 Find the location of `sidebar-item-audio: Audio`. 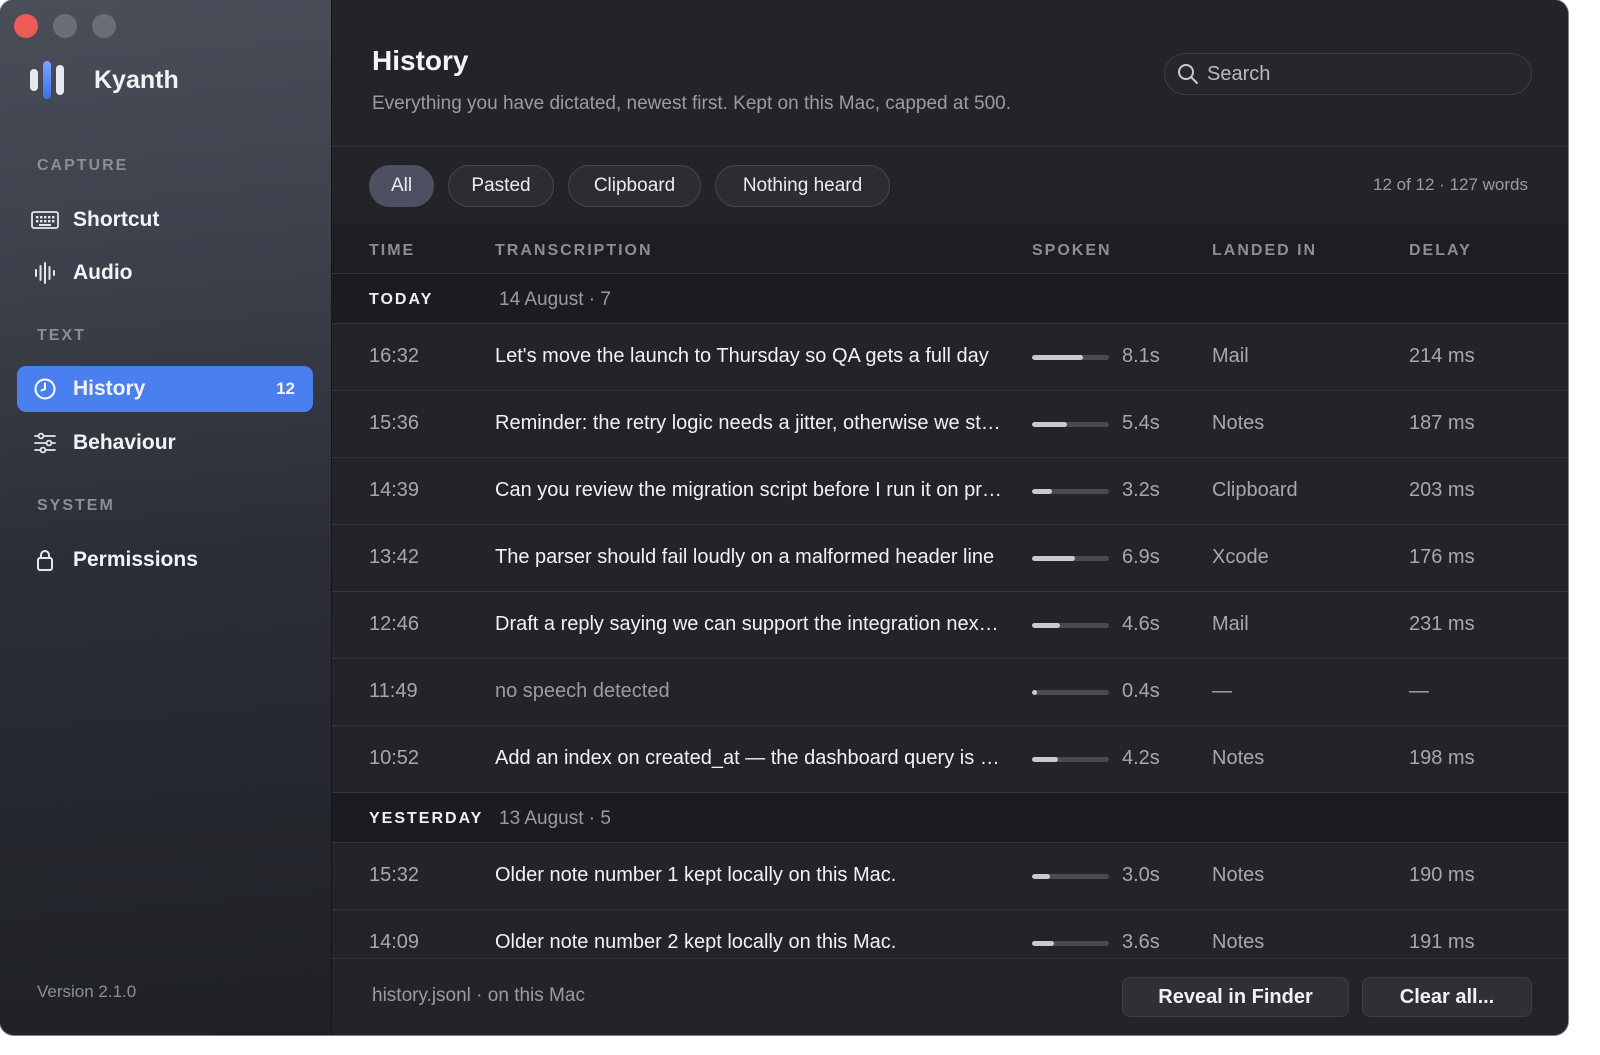

sidebar-item-audio: Audio is located at coordinates (165, 273).